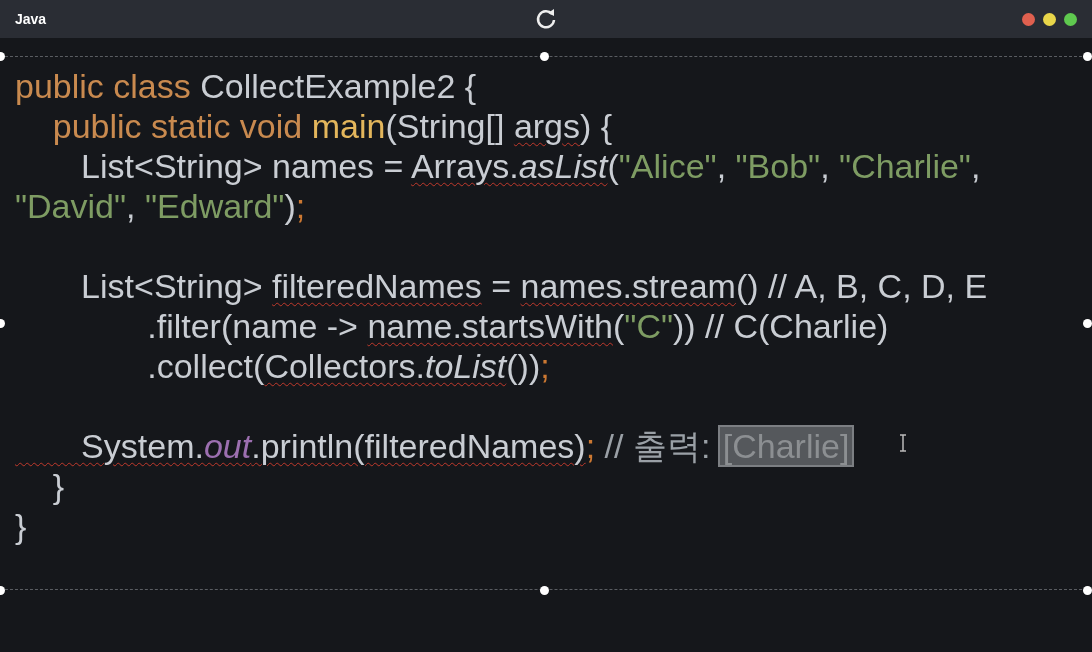 The height and width of the screenshot is (652, 1092). What do you see at coordinates (1070, 19) in the screenshot?
I see `maximize-icon` at bounding box center [1070, 19].